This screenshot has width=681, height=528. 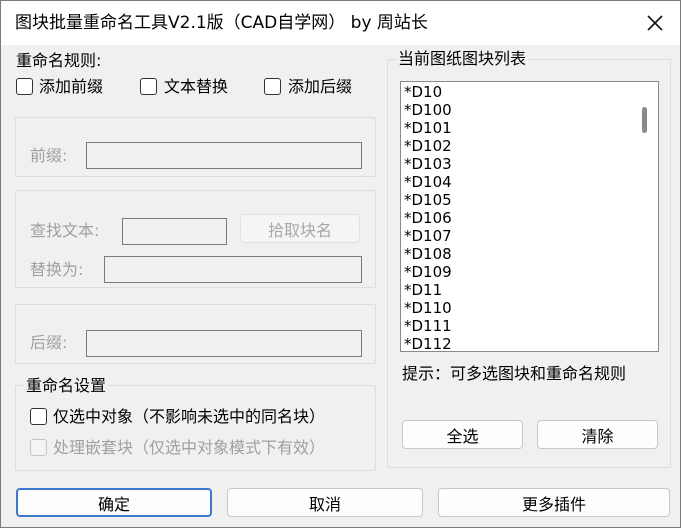 I want to click on checkbox-selected-only-label: 仅选中对象（不影响未选中的同名块）, so click(x=189, y=417).